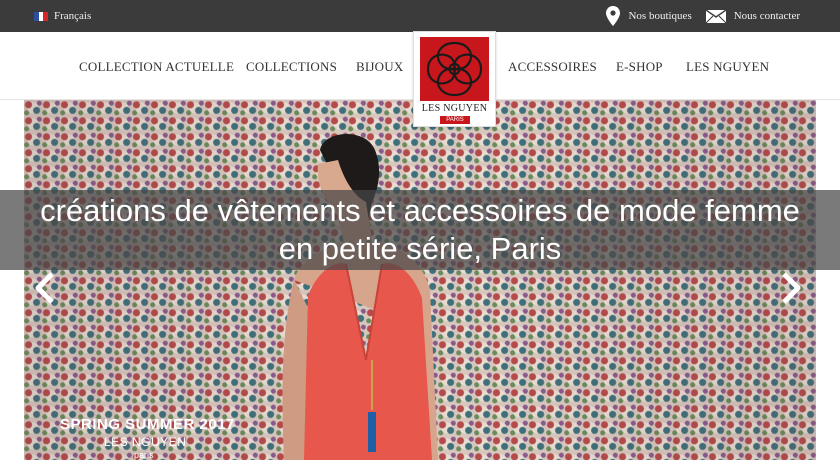 This screenshot has width=840, height=460. I want to click on language-selector: Français, so click(62, 16).